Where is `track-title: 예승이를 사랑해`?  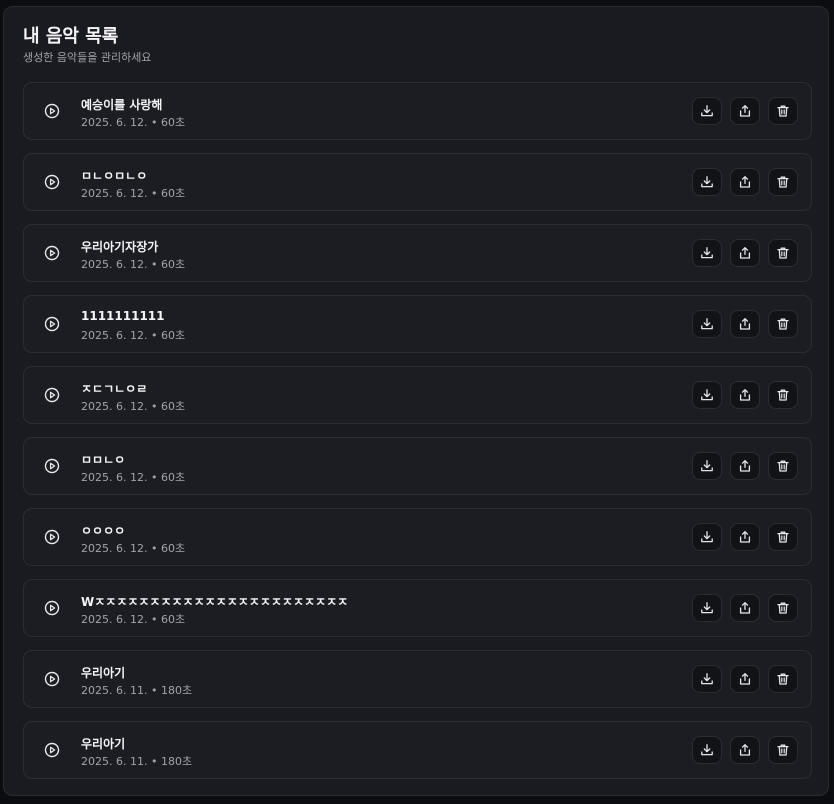 track-title: 예승이를 사랑해 is located at coordinates (122, 105).